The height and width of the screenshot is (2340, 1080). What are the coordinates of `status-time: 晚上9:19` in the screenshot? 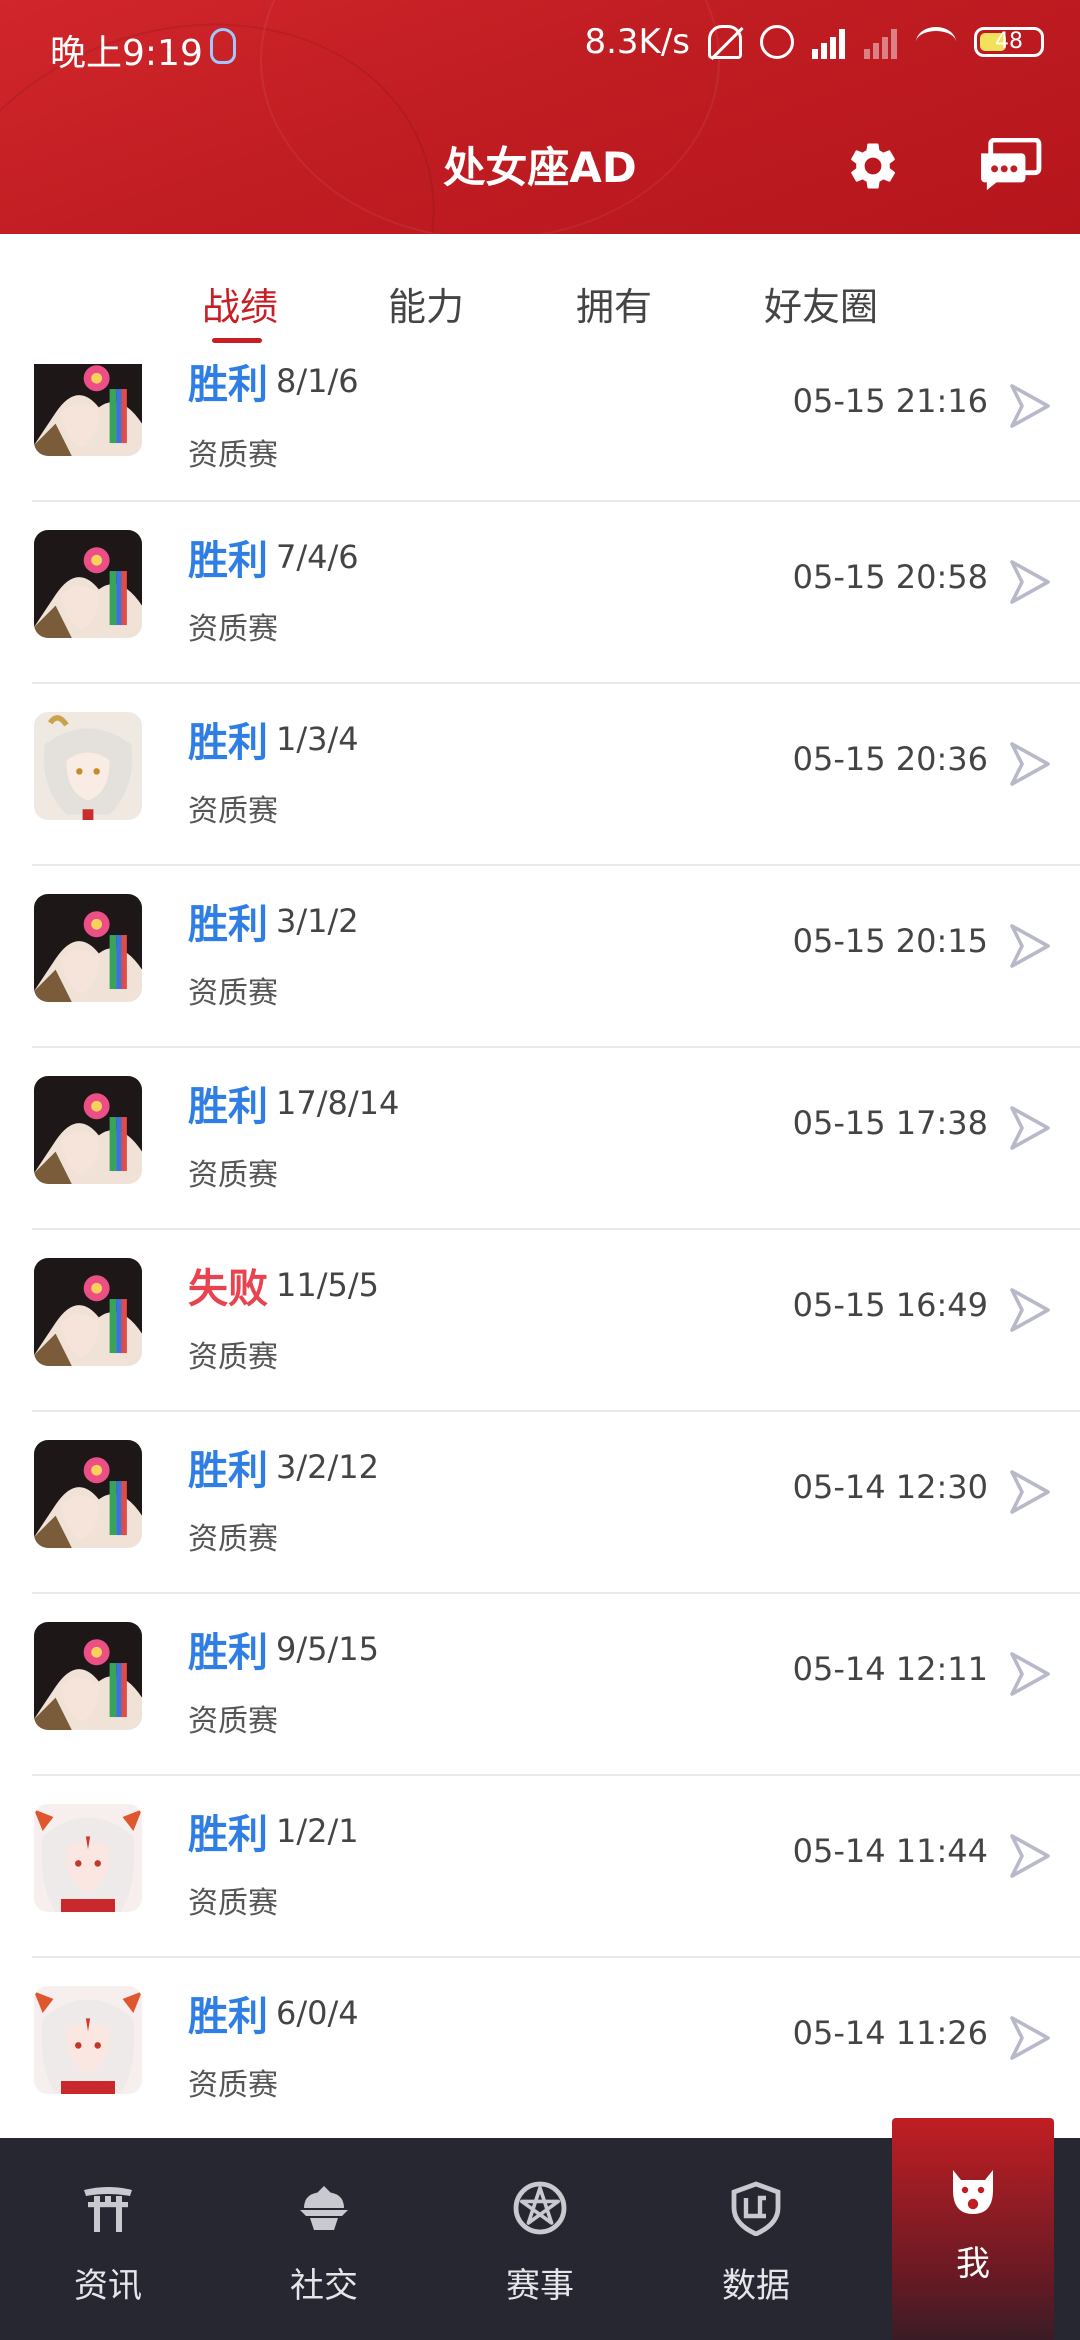 It's located at (126, 53).